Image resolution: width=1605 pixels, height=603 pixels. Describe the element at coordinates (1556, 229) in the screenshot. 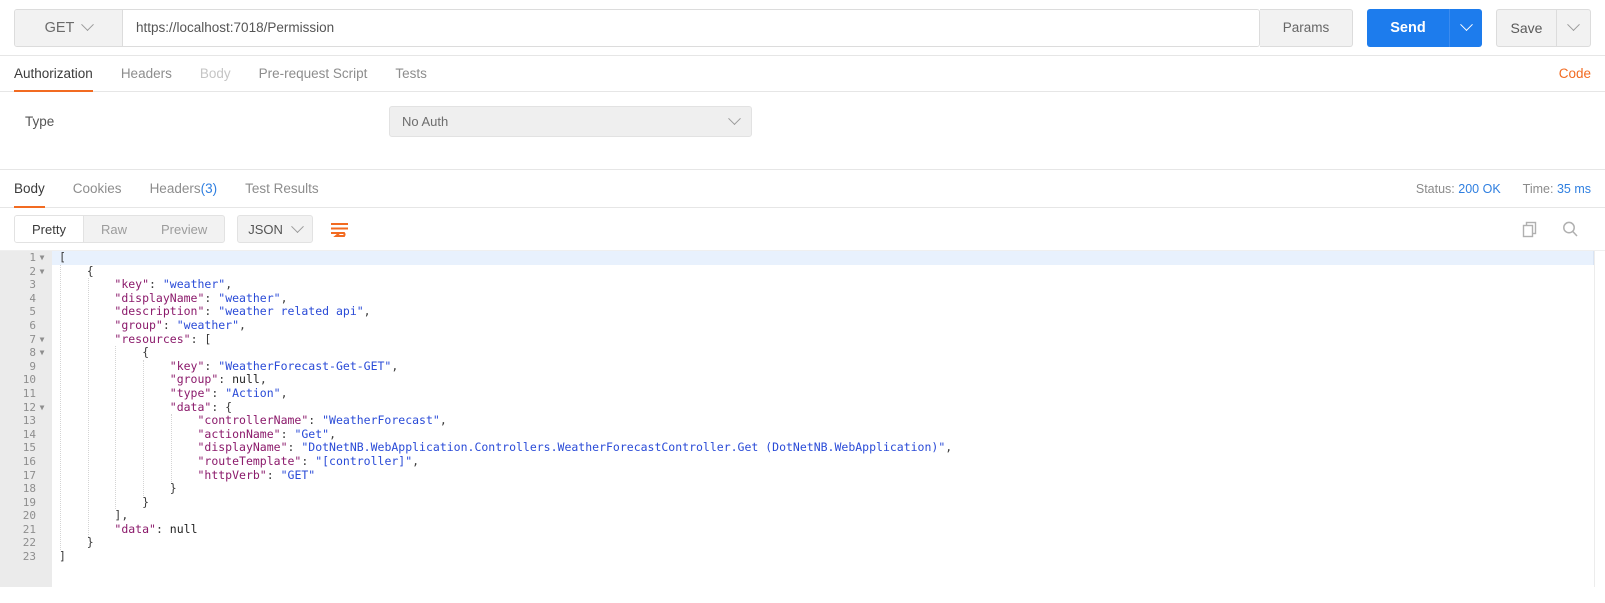

I see `response-actions` at that location.